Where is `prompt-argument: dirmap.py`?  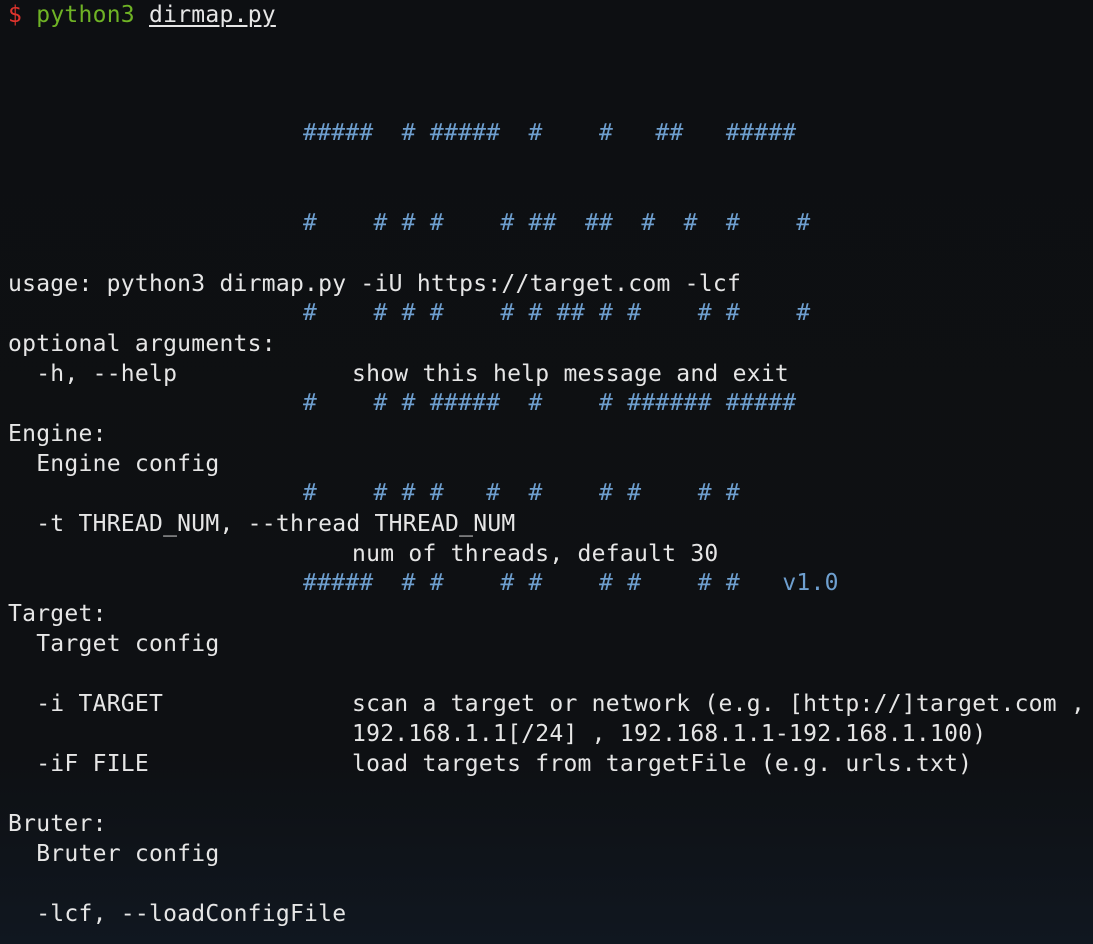 prompt-argument: dirmap.py is located at coordinates (212, 15).